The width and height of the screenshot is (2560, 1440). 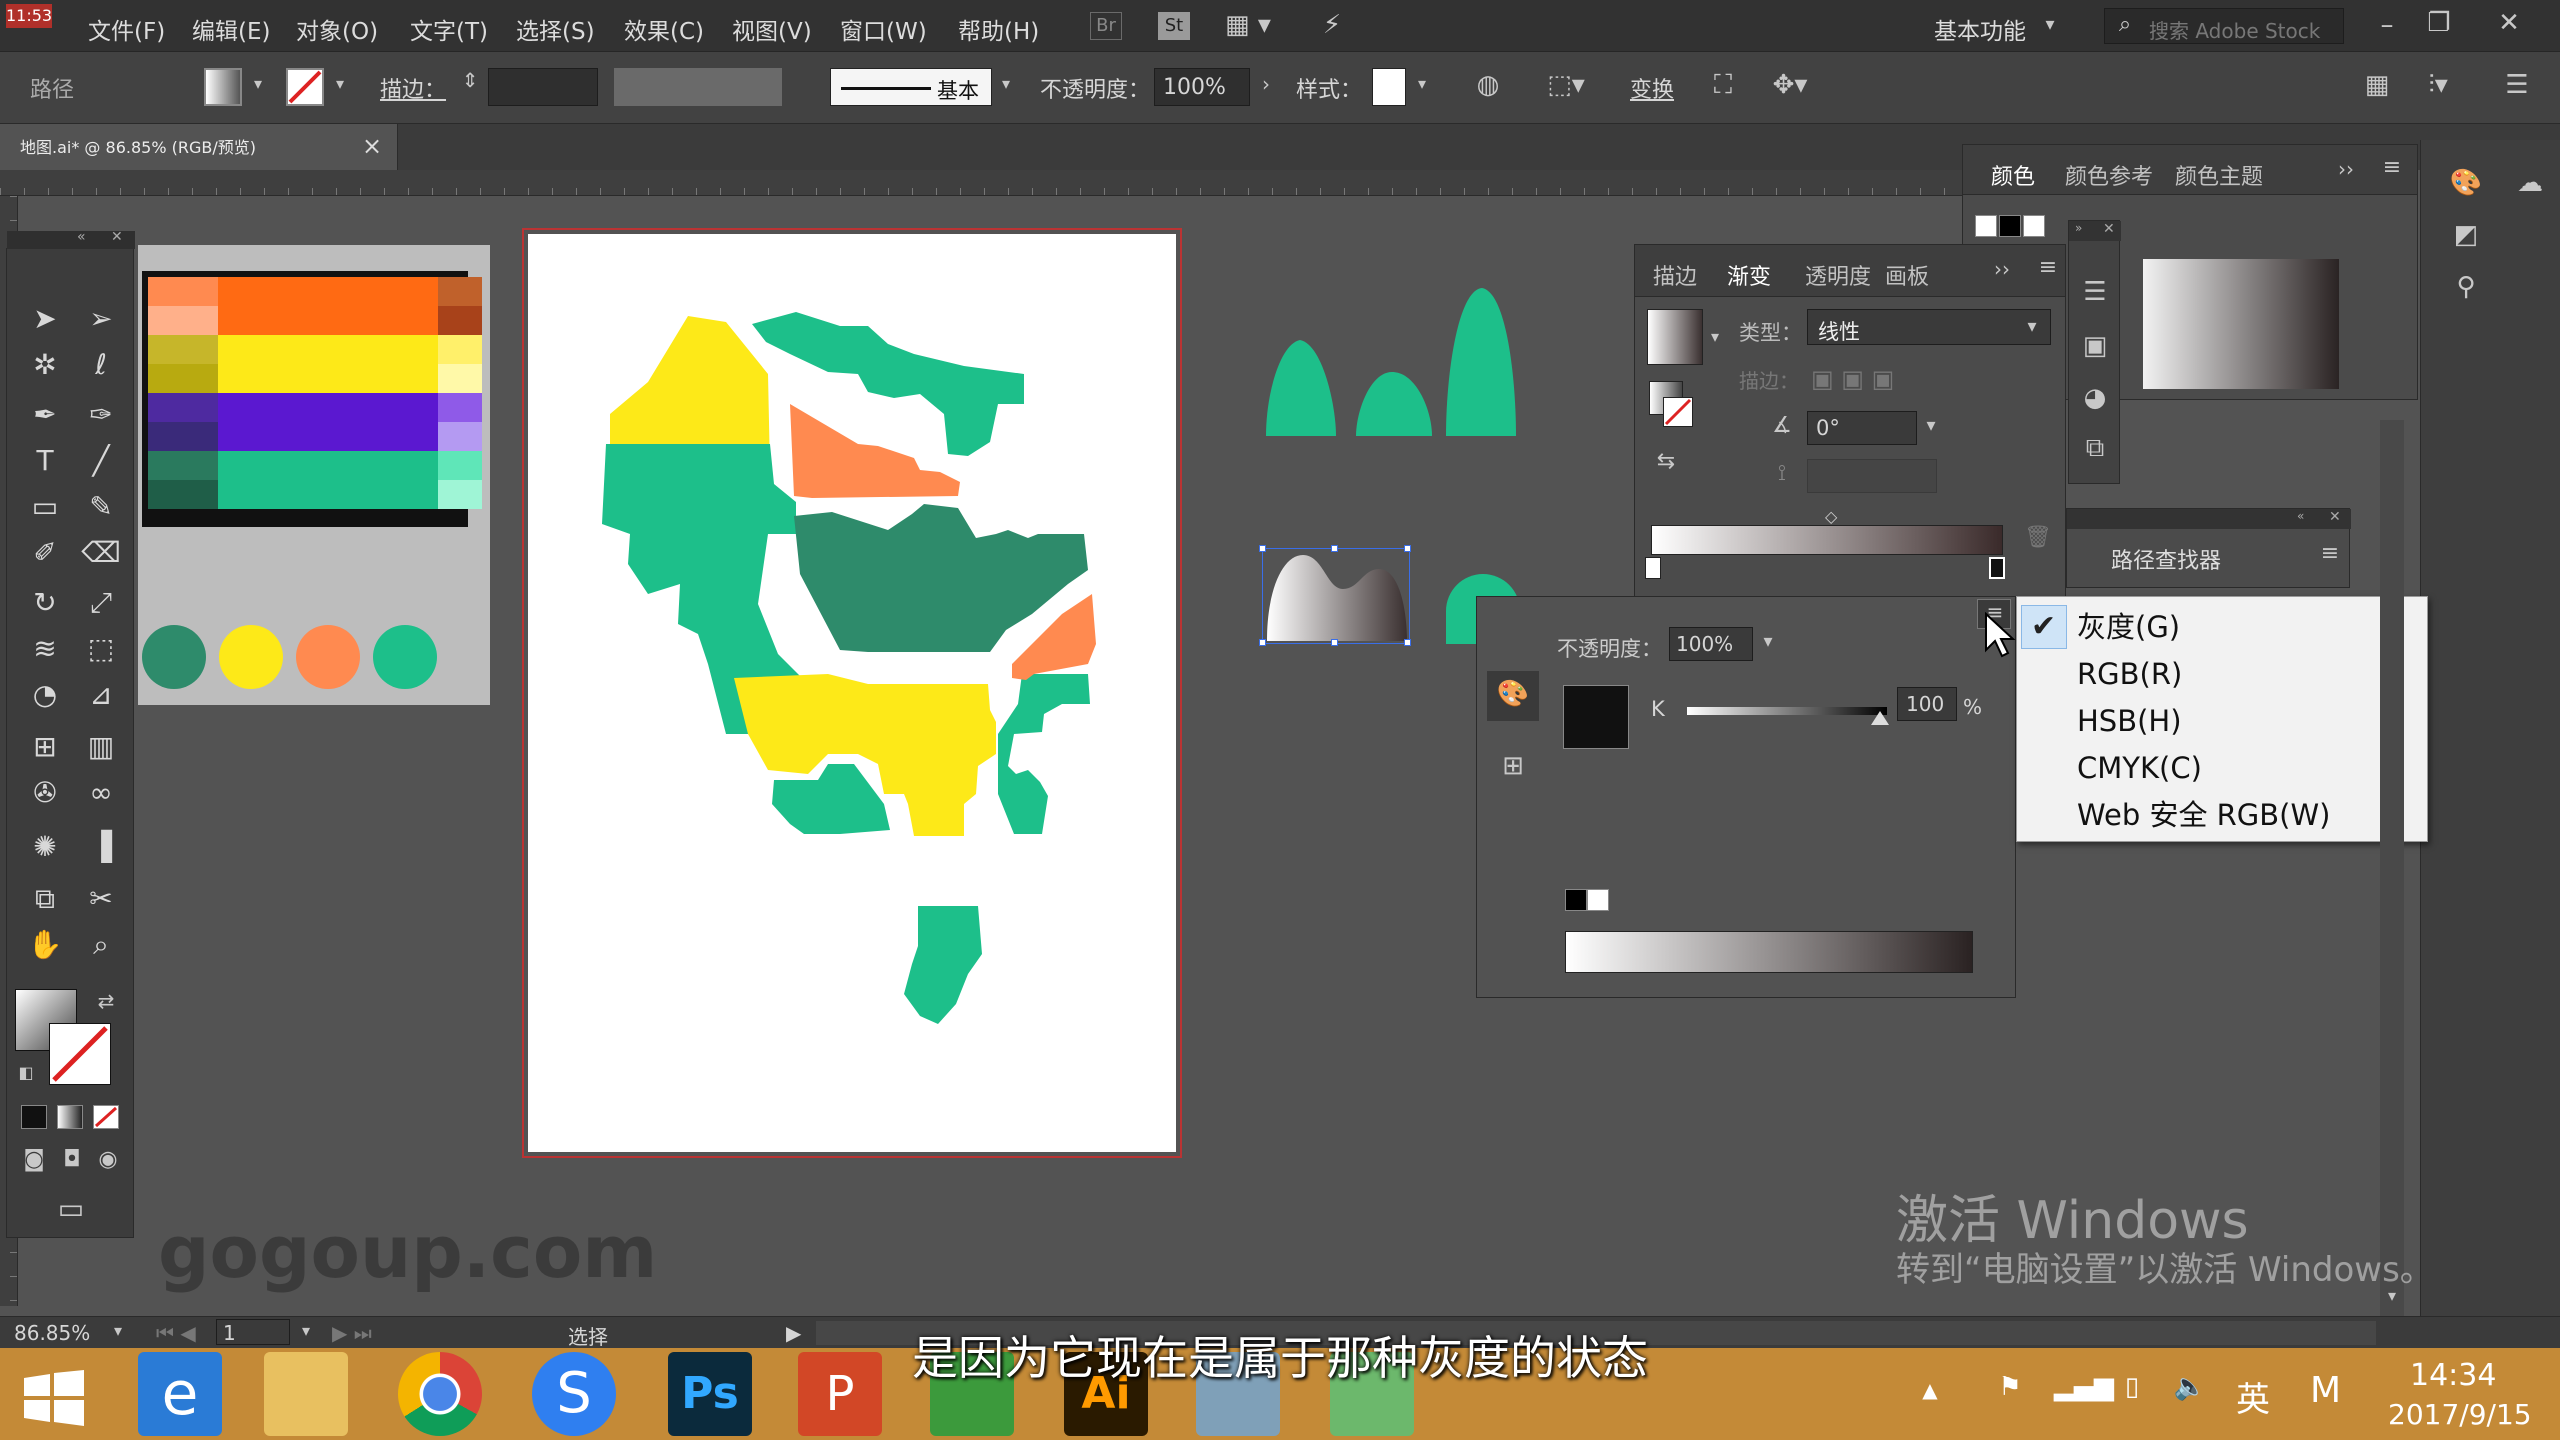 What do you see at coordinates (352, 1333) in the screenshot?
I see `last-page-icon: ▶ ⏭` at bounding box center [352, 1333].